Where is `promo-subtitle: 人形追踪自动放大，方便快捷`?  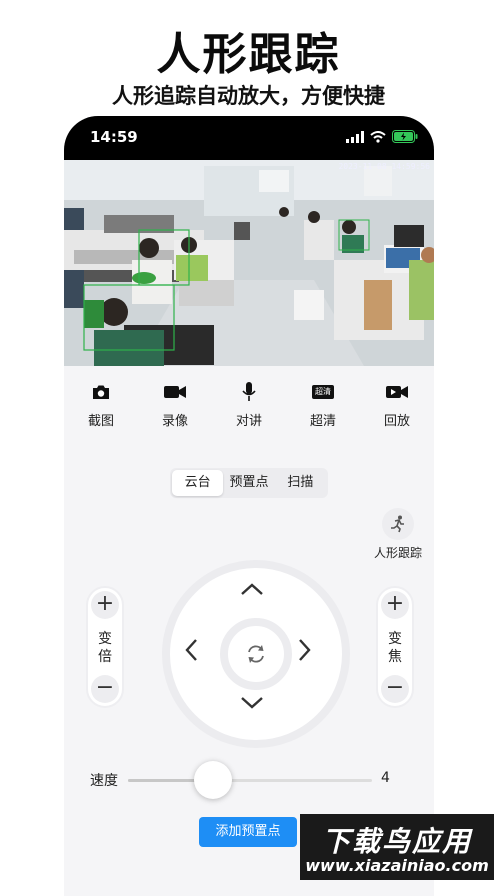
promo-subtitle: 人形追踪自动放大，方便快捷 is located at coordinates (248, 96).